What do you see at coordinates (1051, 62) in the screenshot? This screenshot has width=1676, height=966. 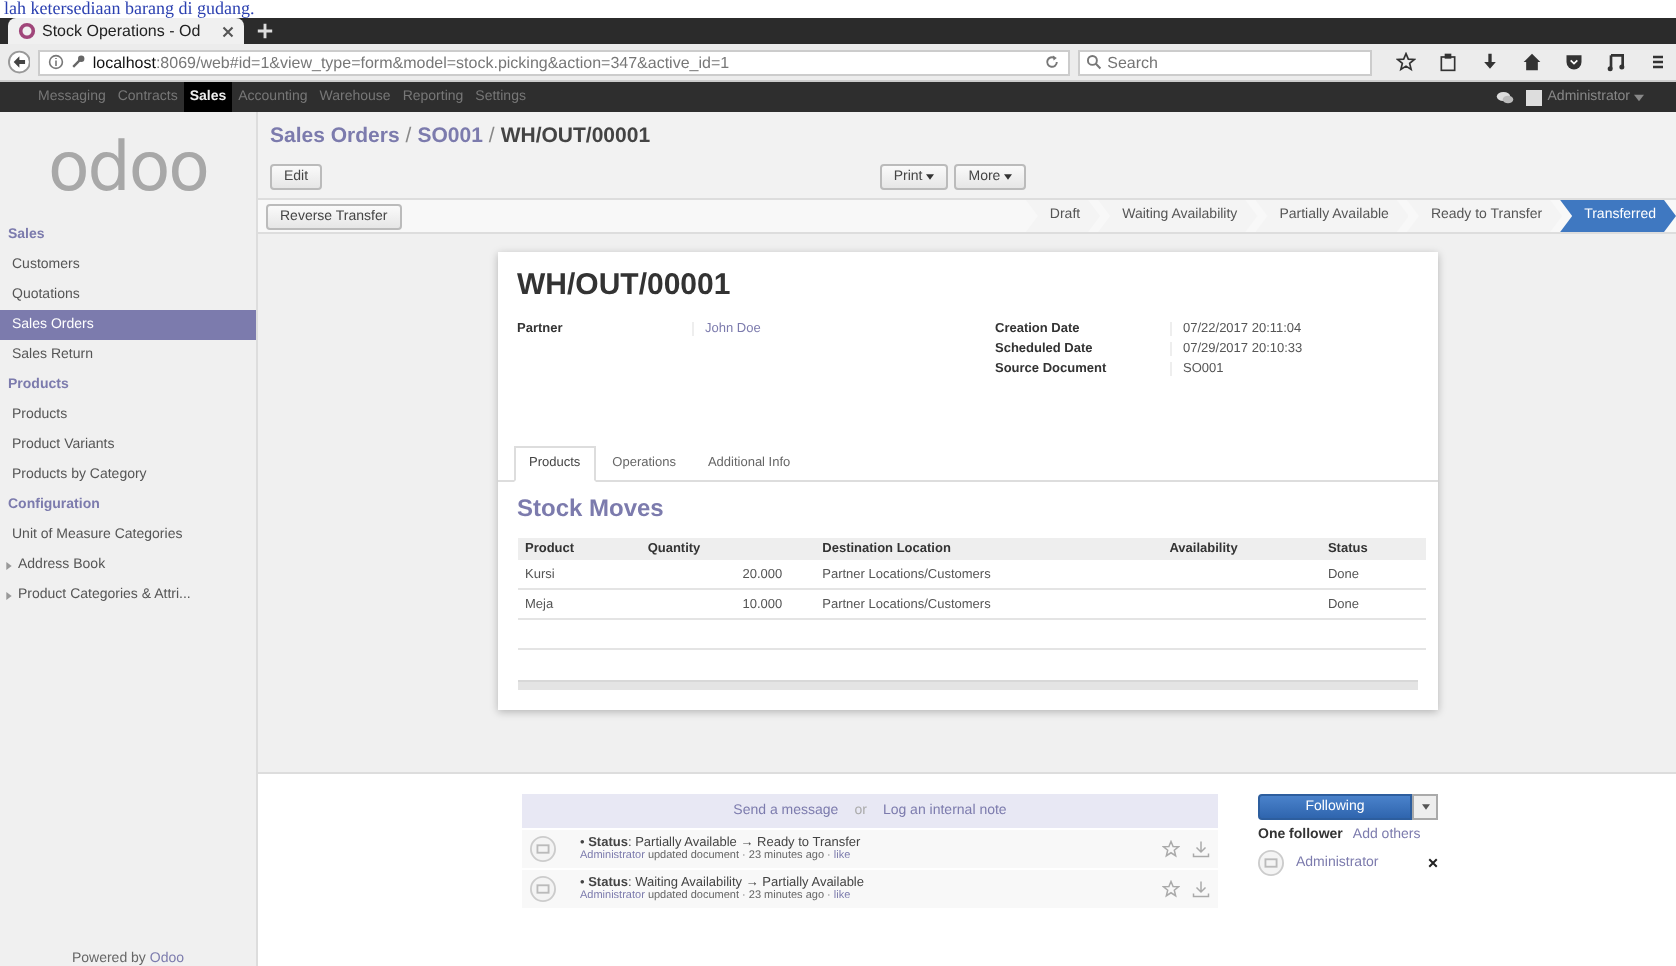 I see `reload-icon` at bounding box center [1051, 62].